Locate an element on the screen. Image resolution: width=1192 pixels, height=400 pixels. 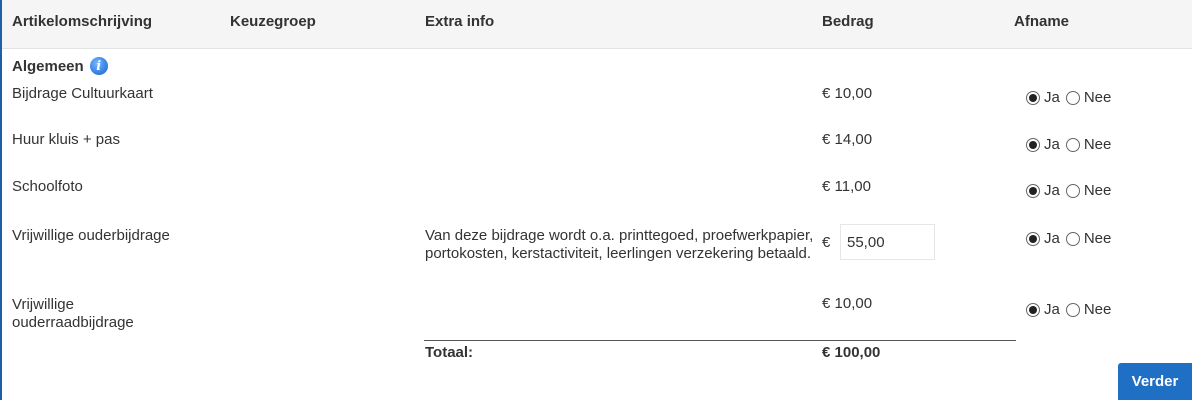
header-extra-info: Extra info is located at coordinates (460, 21).